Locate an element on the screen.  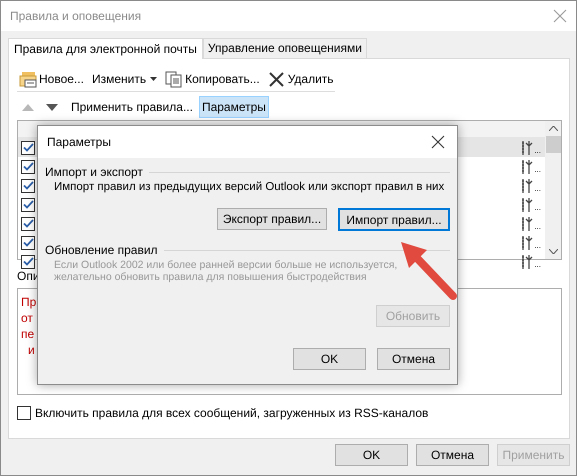
section-text: Импорт правил из предыдущих версий Outlook или экспорт правил в них is located at coordinates (249, 187).